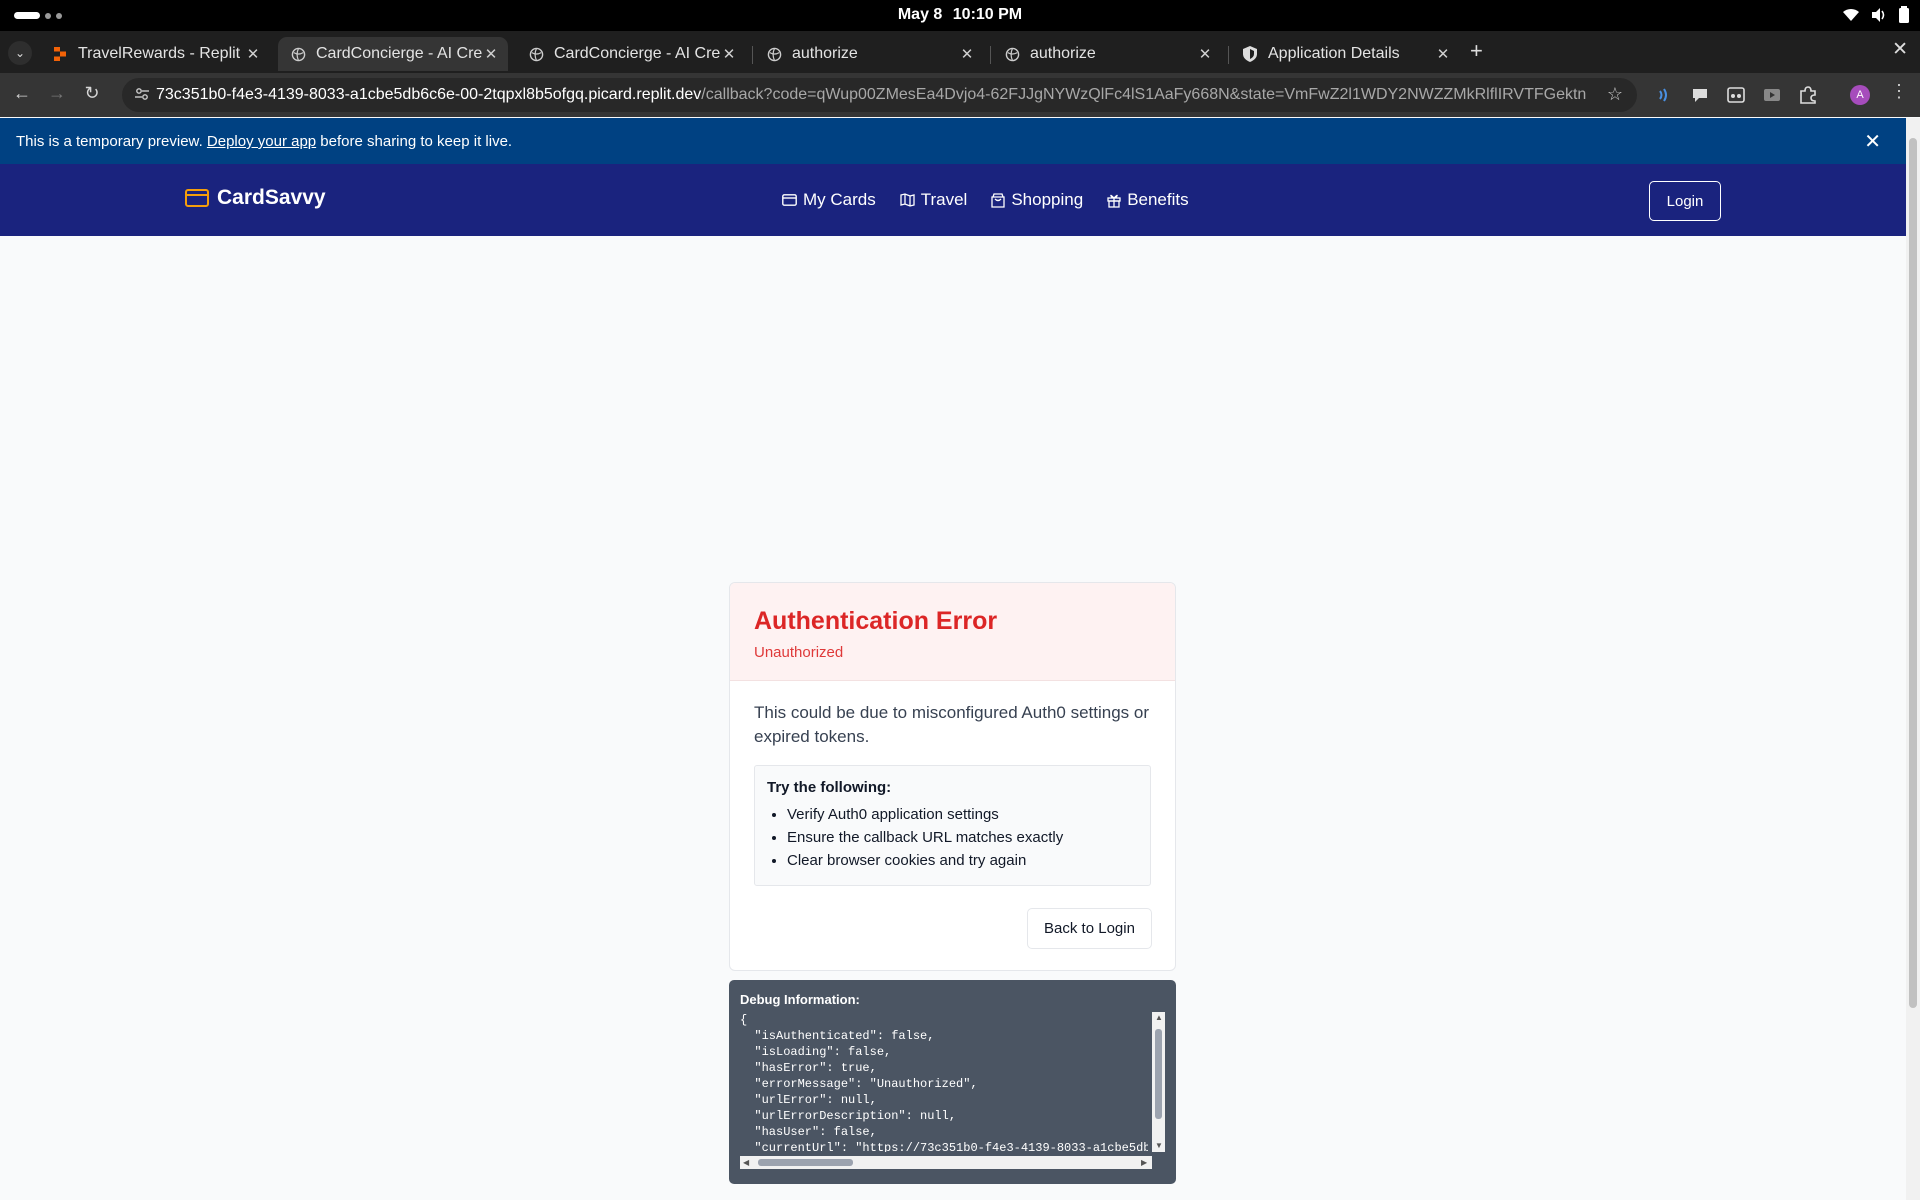  I want to click on nav-link-label: Benefits, so click(1158, 199).